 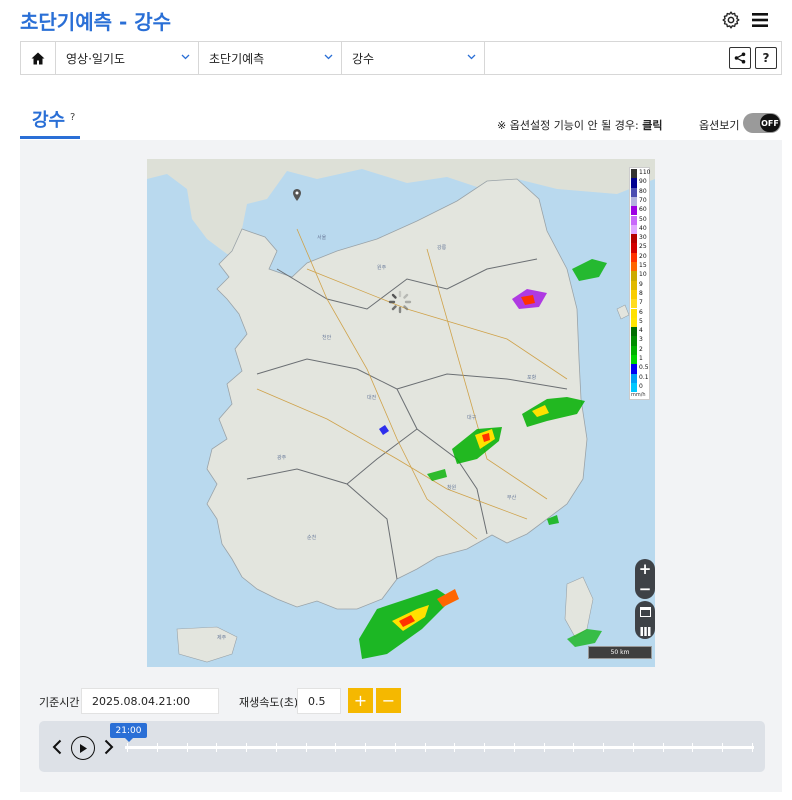 I want to click on toggle-state: OFF, so click(x=770, y=123).